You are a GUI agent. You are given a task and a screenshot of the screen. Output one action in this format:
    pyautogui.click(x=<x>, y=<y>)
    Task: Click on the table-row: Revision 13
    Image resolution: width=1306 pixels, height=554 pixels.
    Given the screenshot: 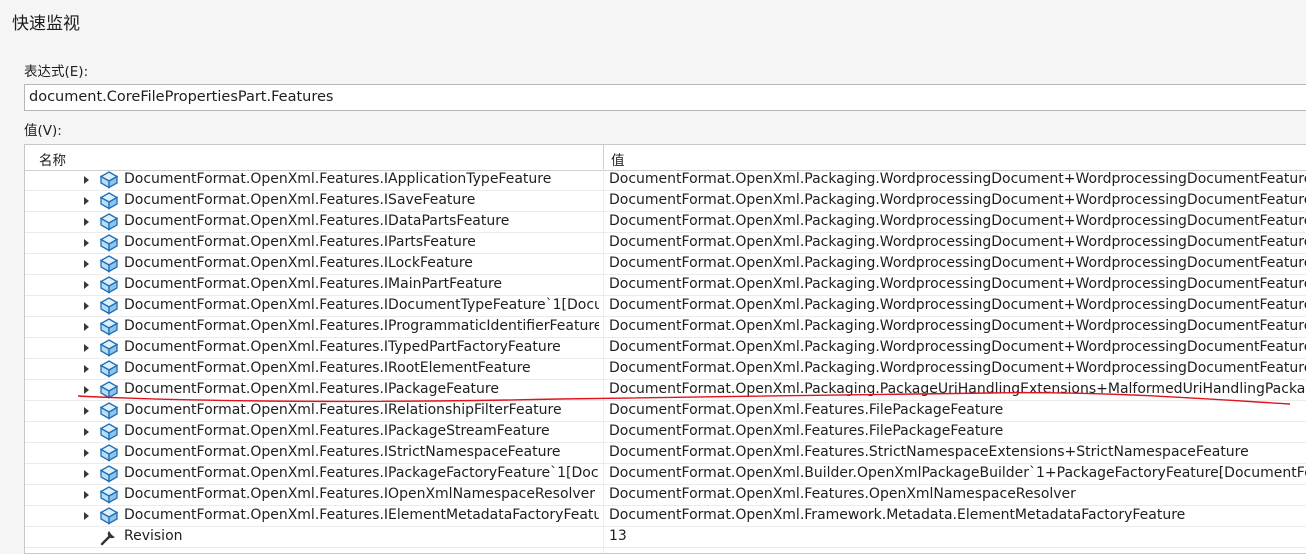 What is the action you would take?
    pyautogui.click(x=665, y=537)
    